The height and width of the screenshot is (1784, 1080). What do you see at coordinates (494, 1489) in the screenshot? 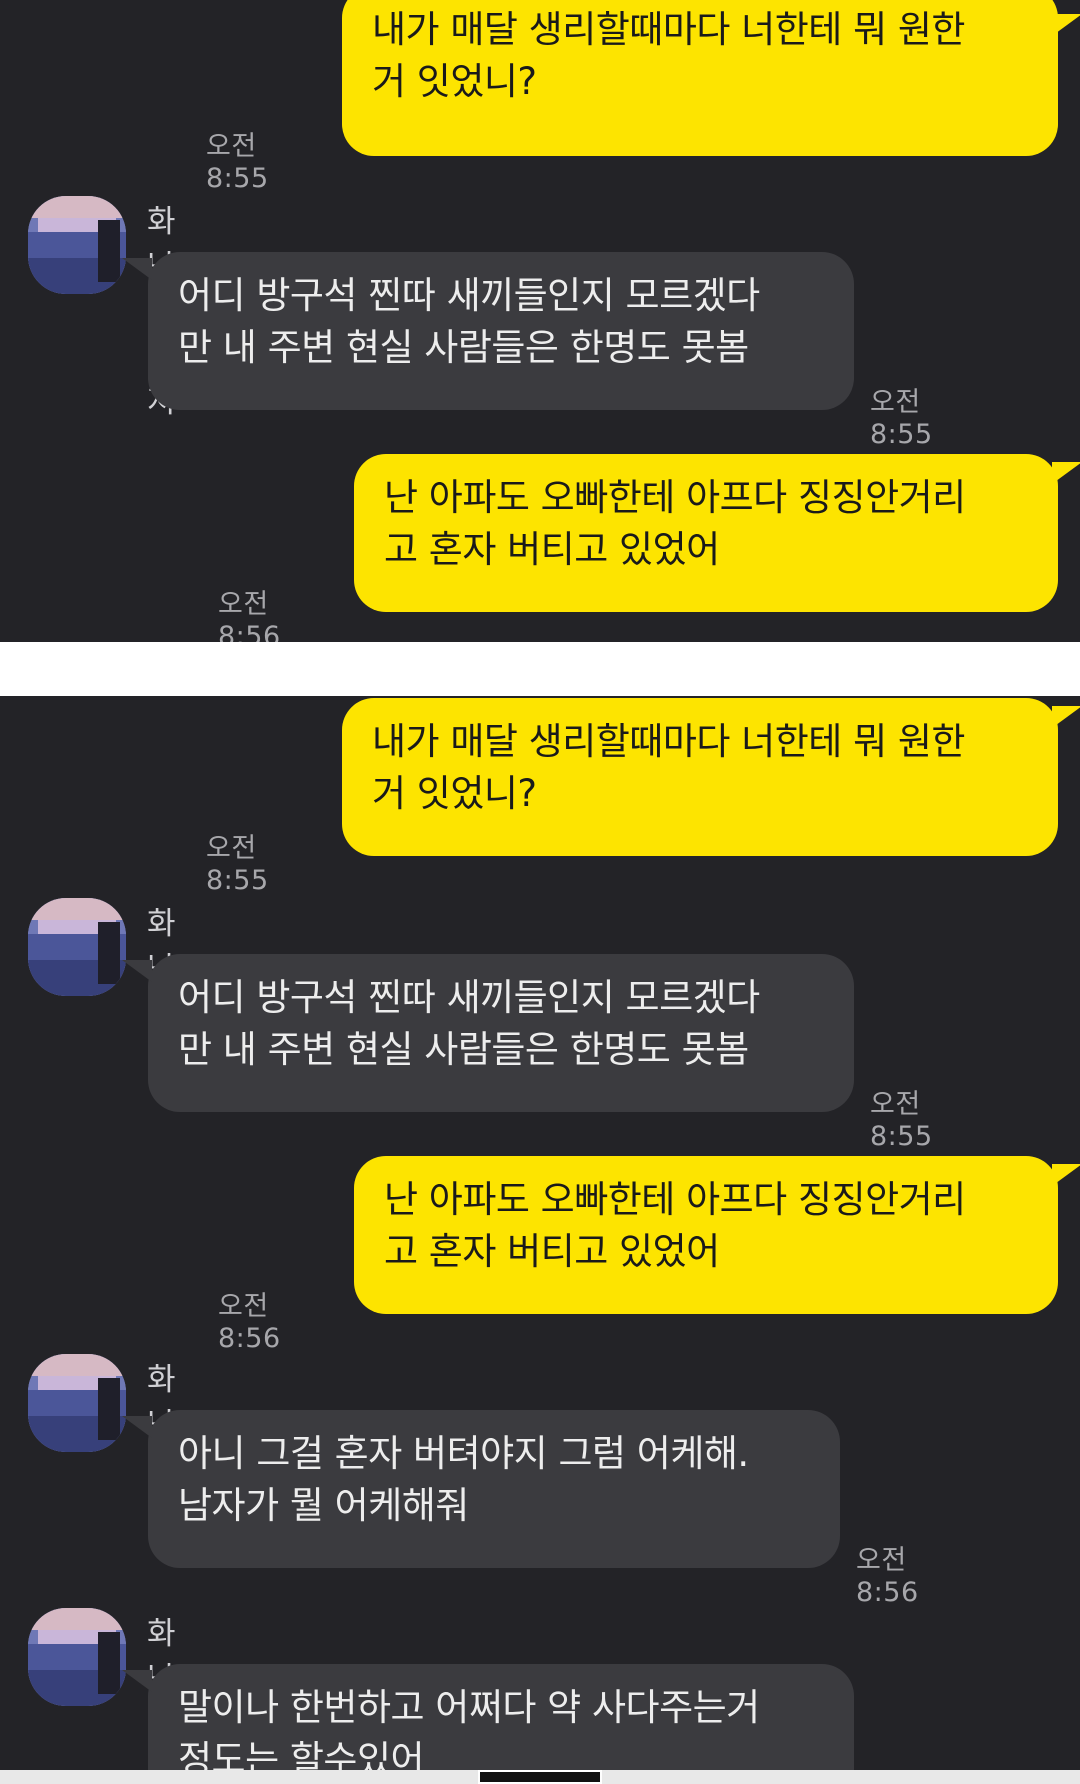
I see `received-bubble: 아니 그걸 혼자 버텨야지 그럼 어케해. 남자가 뭘 어케해줘` at bounding box center [494, 1489].